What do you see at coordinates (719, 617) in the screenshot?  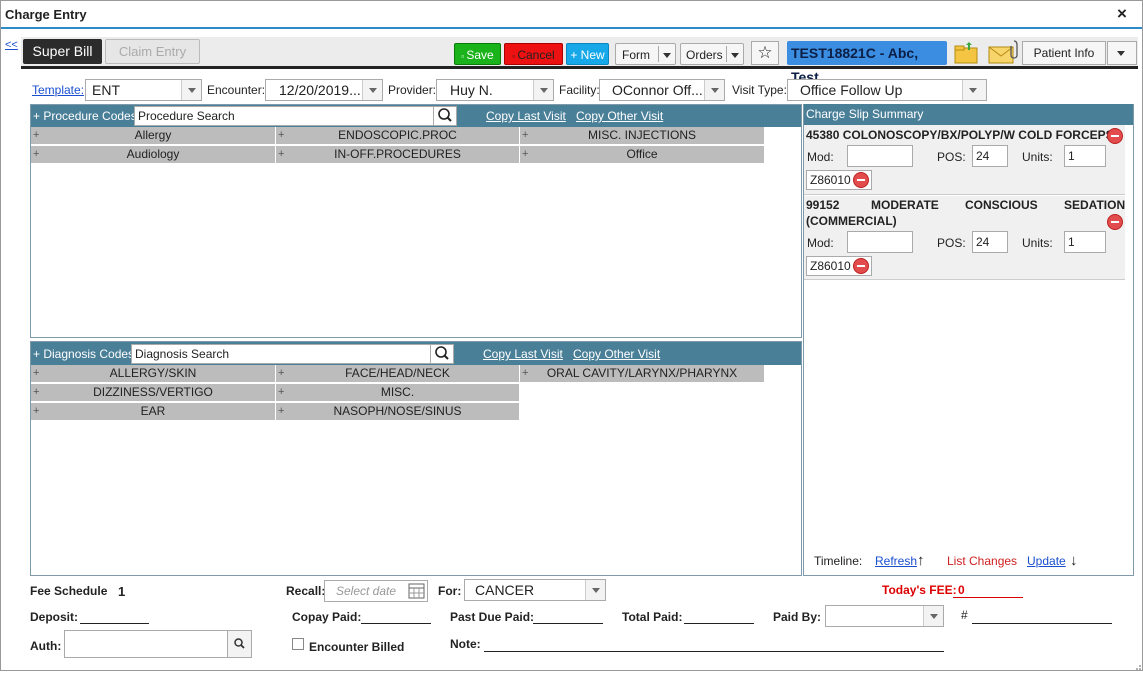 I see `total-paid-field` at bounding box center [719, 617].